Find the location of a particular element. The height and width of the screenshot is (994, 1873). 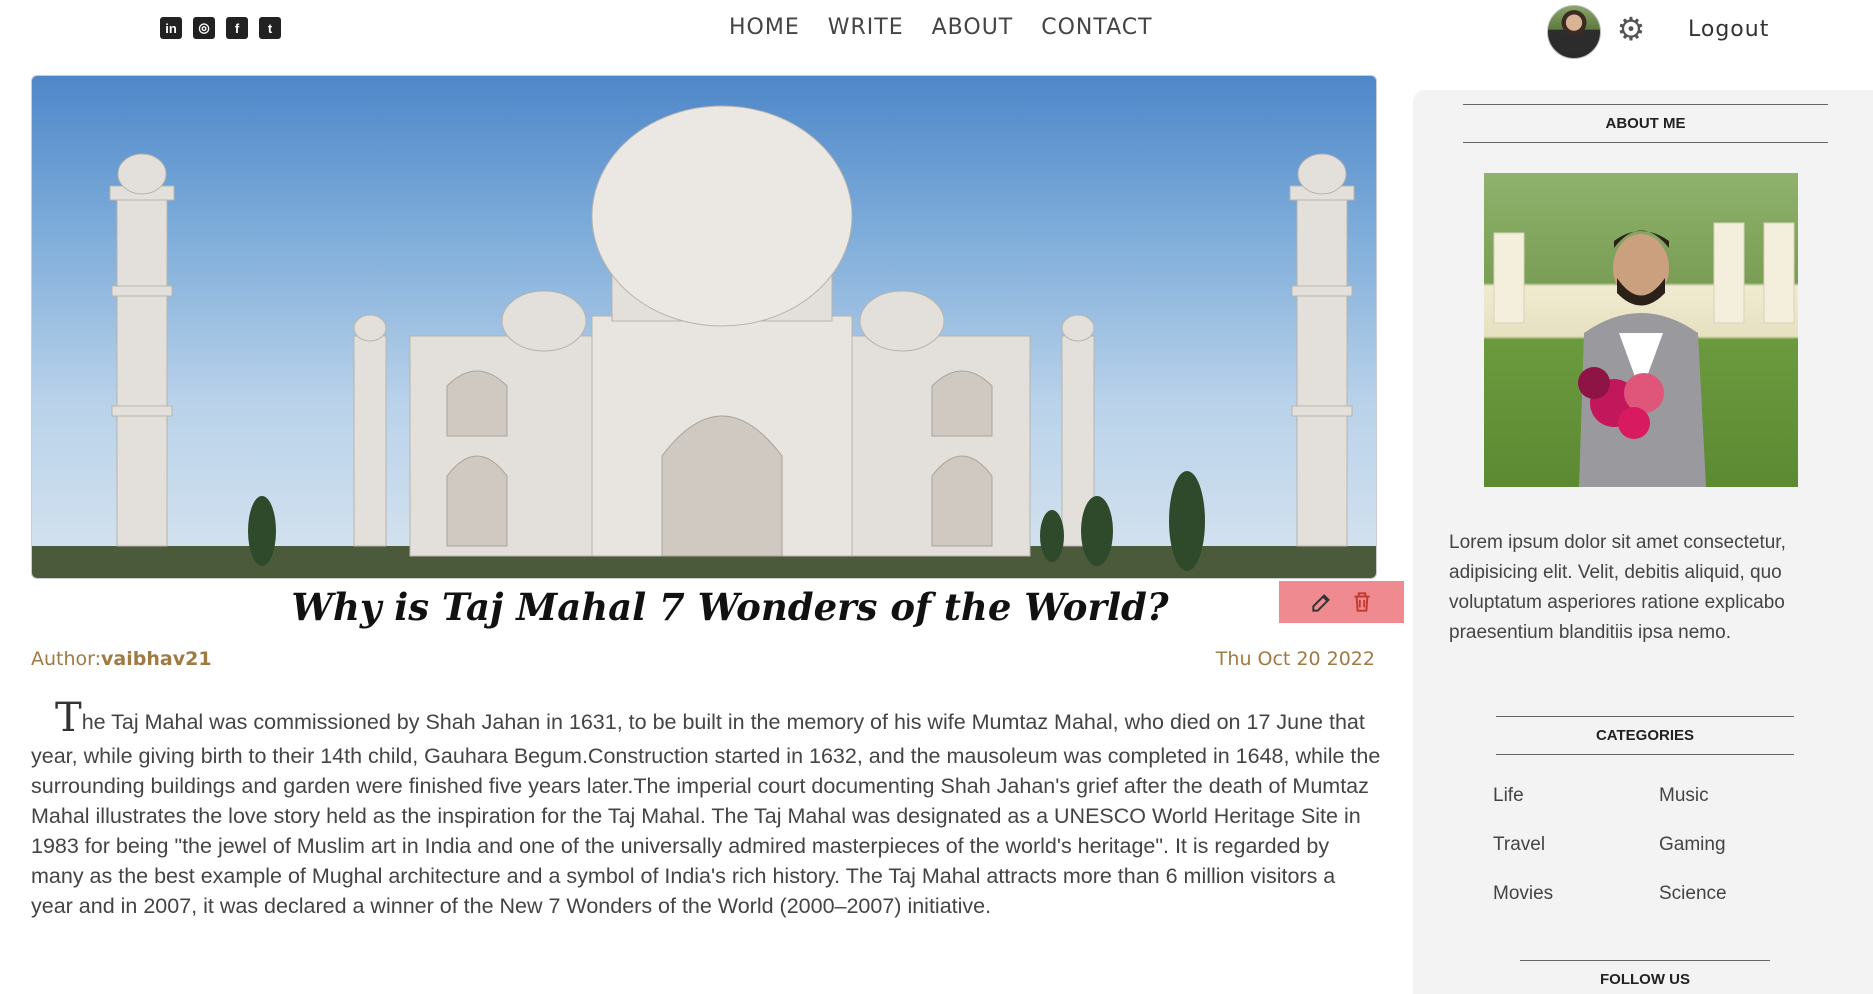

category-science: Science is located at coordinates (1693, 894).